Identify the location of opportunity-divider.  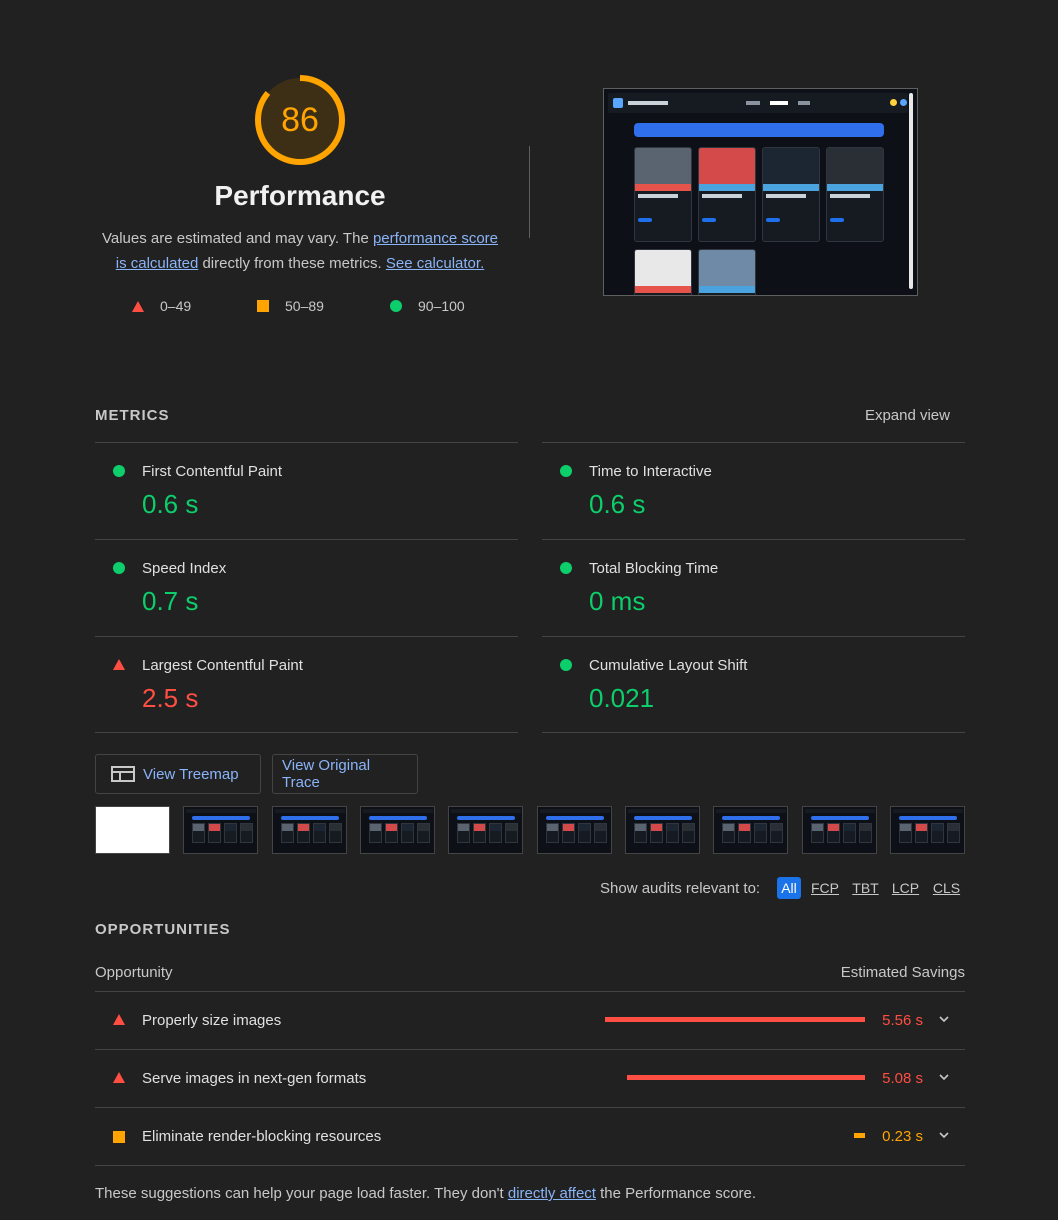
(530, 1165).